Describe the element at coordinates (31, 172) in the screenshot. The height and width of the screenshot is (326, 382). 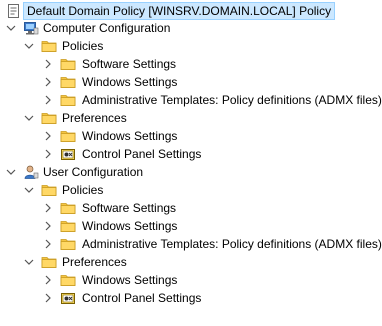
I see `user-config-icon` at that location.